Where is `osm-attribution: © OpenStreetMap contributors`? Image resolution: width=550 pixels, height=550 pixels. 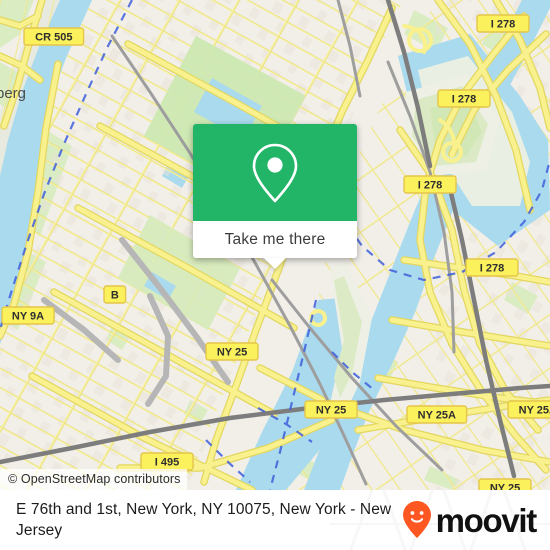
osm-attribution: © OpenStreetMap contributors is located at coordinates (93, 479).